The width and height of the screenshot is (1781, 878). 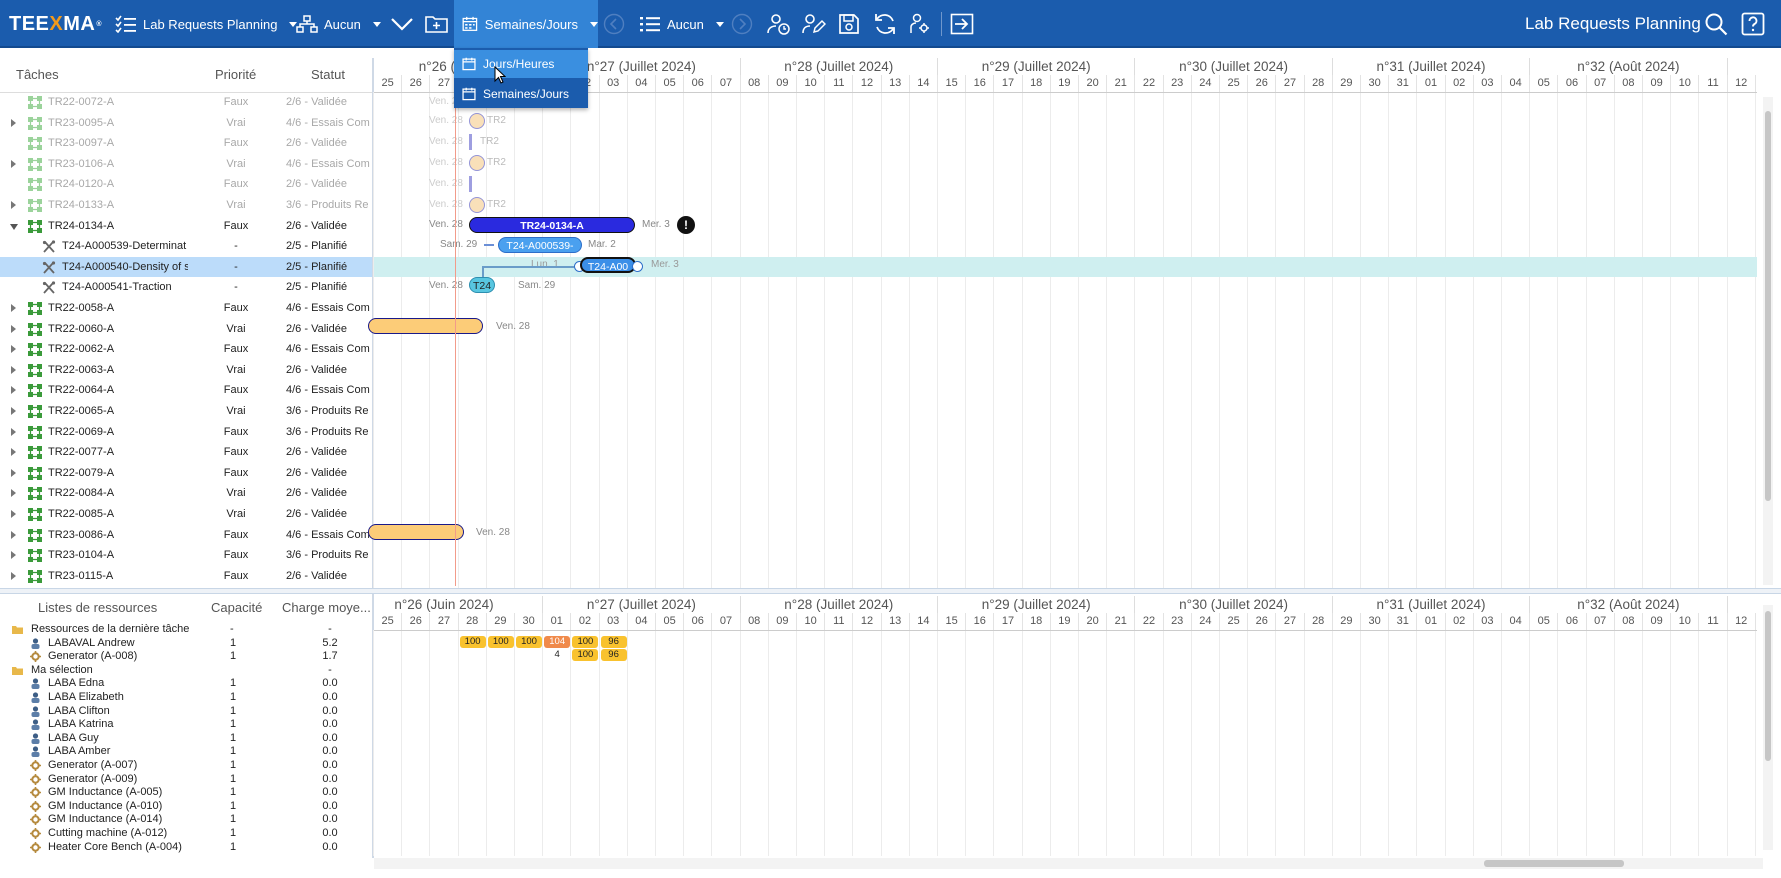 What do you see at coordinates (186, 411) in the screenshot?
I see `task-row: TR22-0065-A Vrai 3/6 - Produits Re` at bounding box center [186, 411].